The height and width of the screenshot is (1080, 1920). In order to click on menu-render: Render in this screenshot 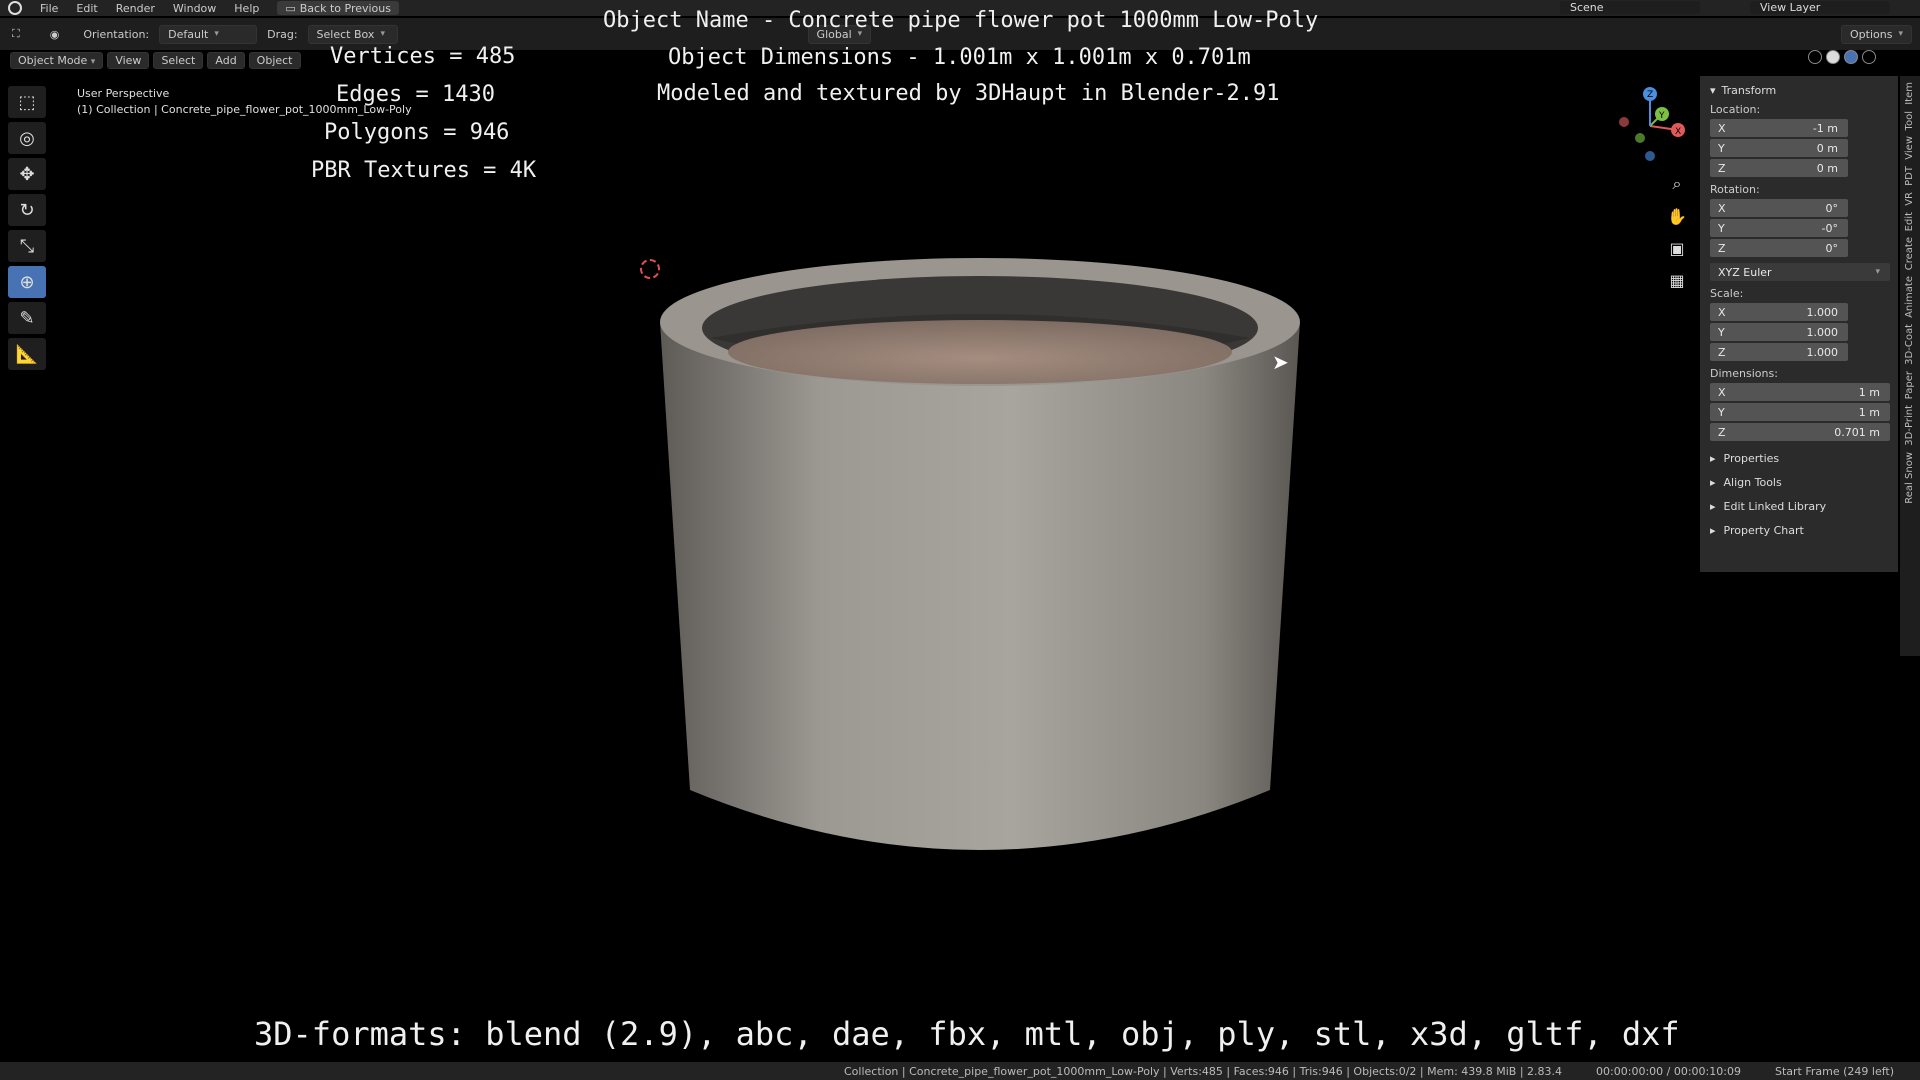, I will do `click(135, 8)`.